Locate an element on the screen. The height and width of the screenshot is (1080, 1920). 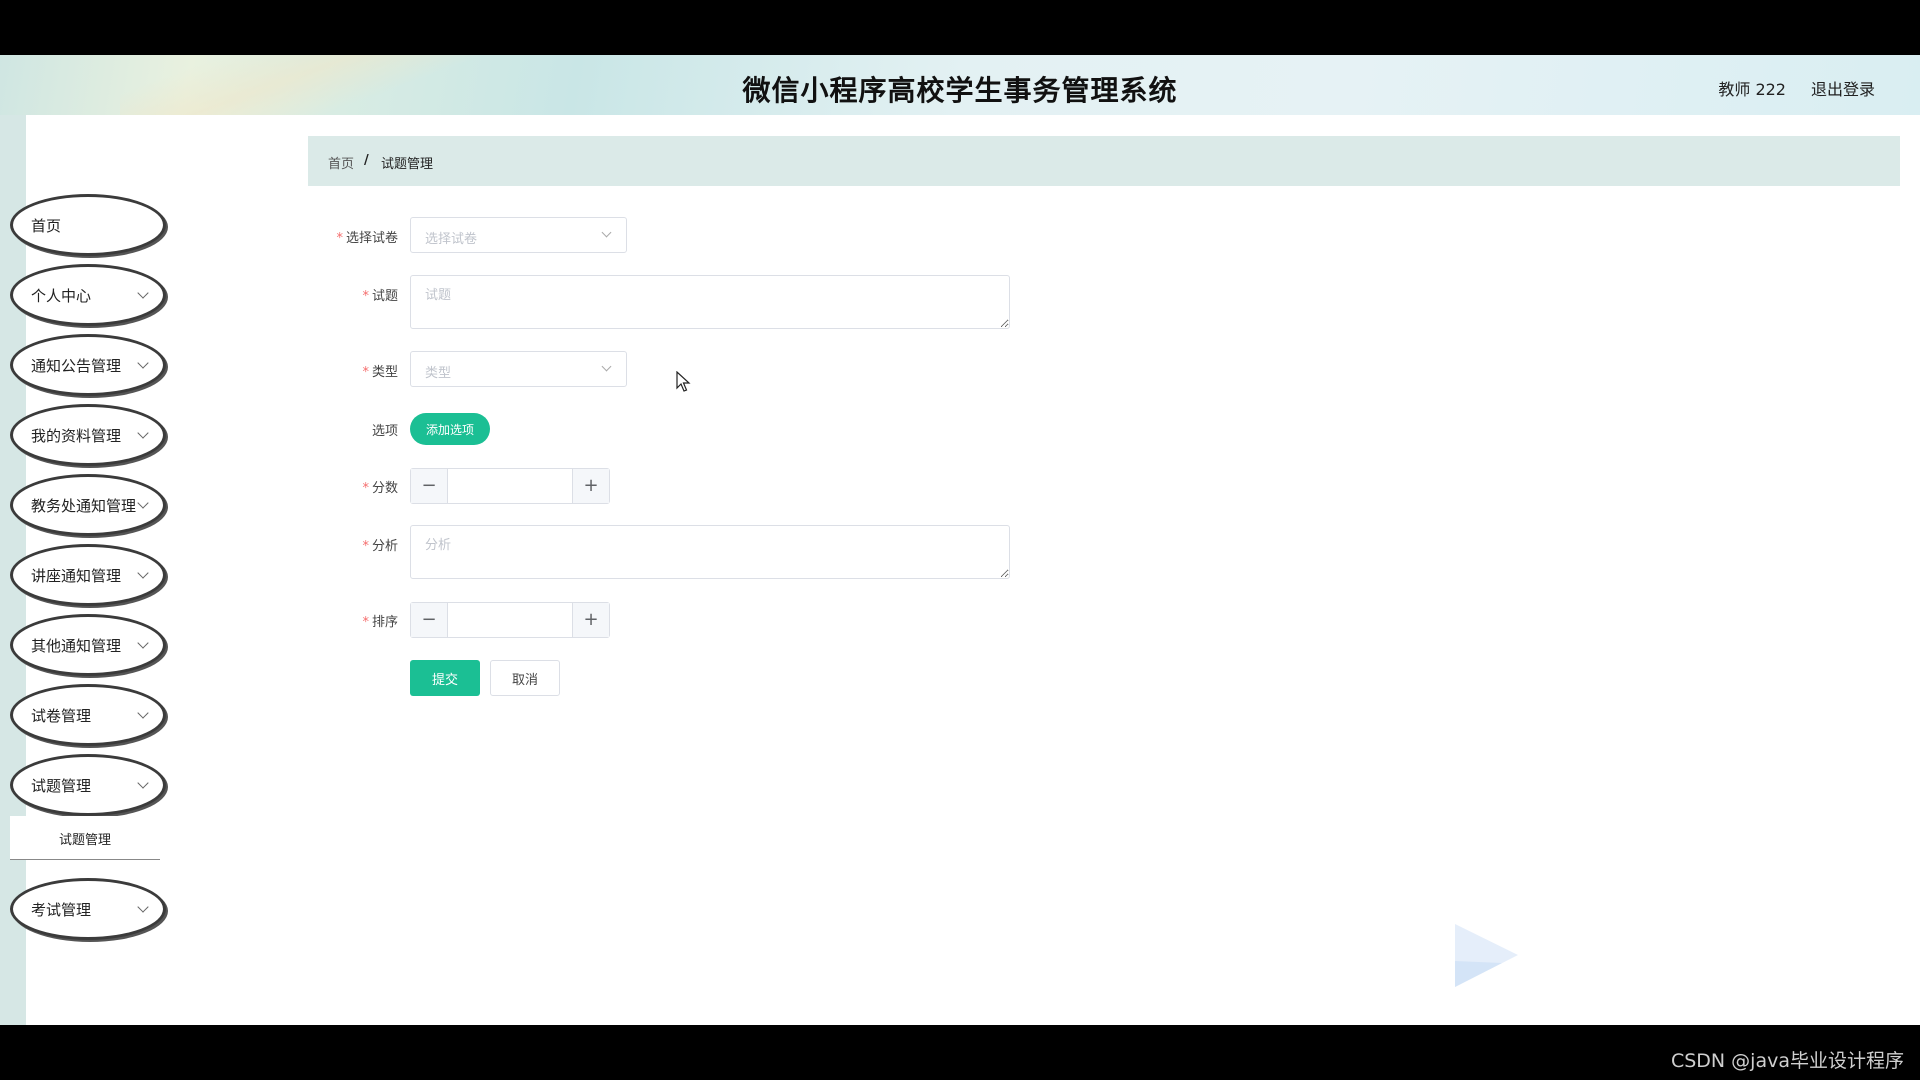
sidebar-item-label: 考试管理 is located at coordinates (61, 910).